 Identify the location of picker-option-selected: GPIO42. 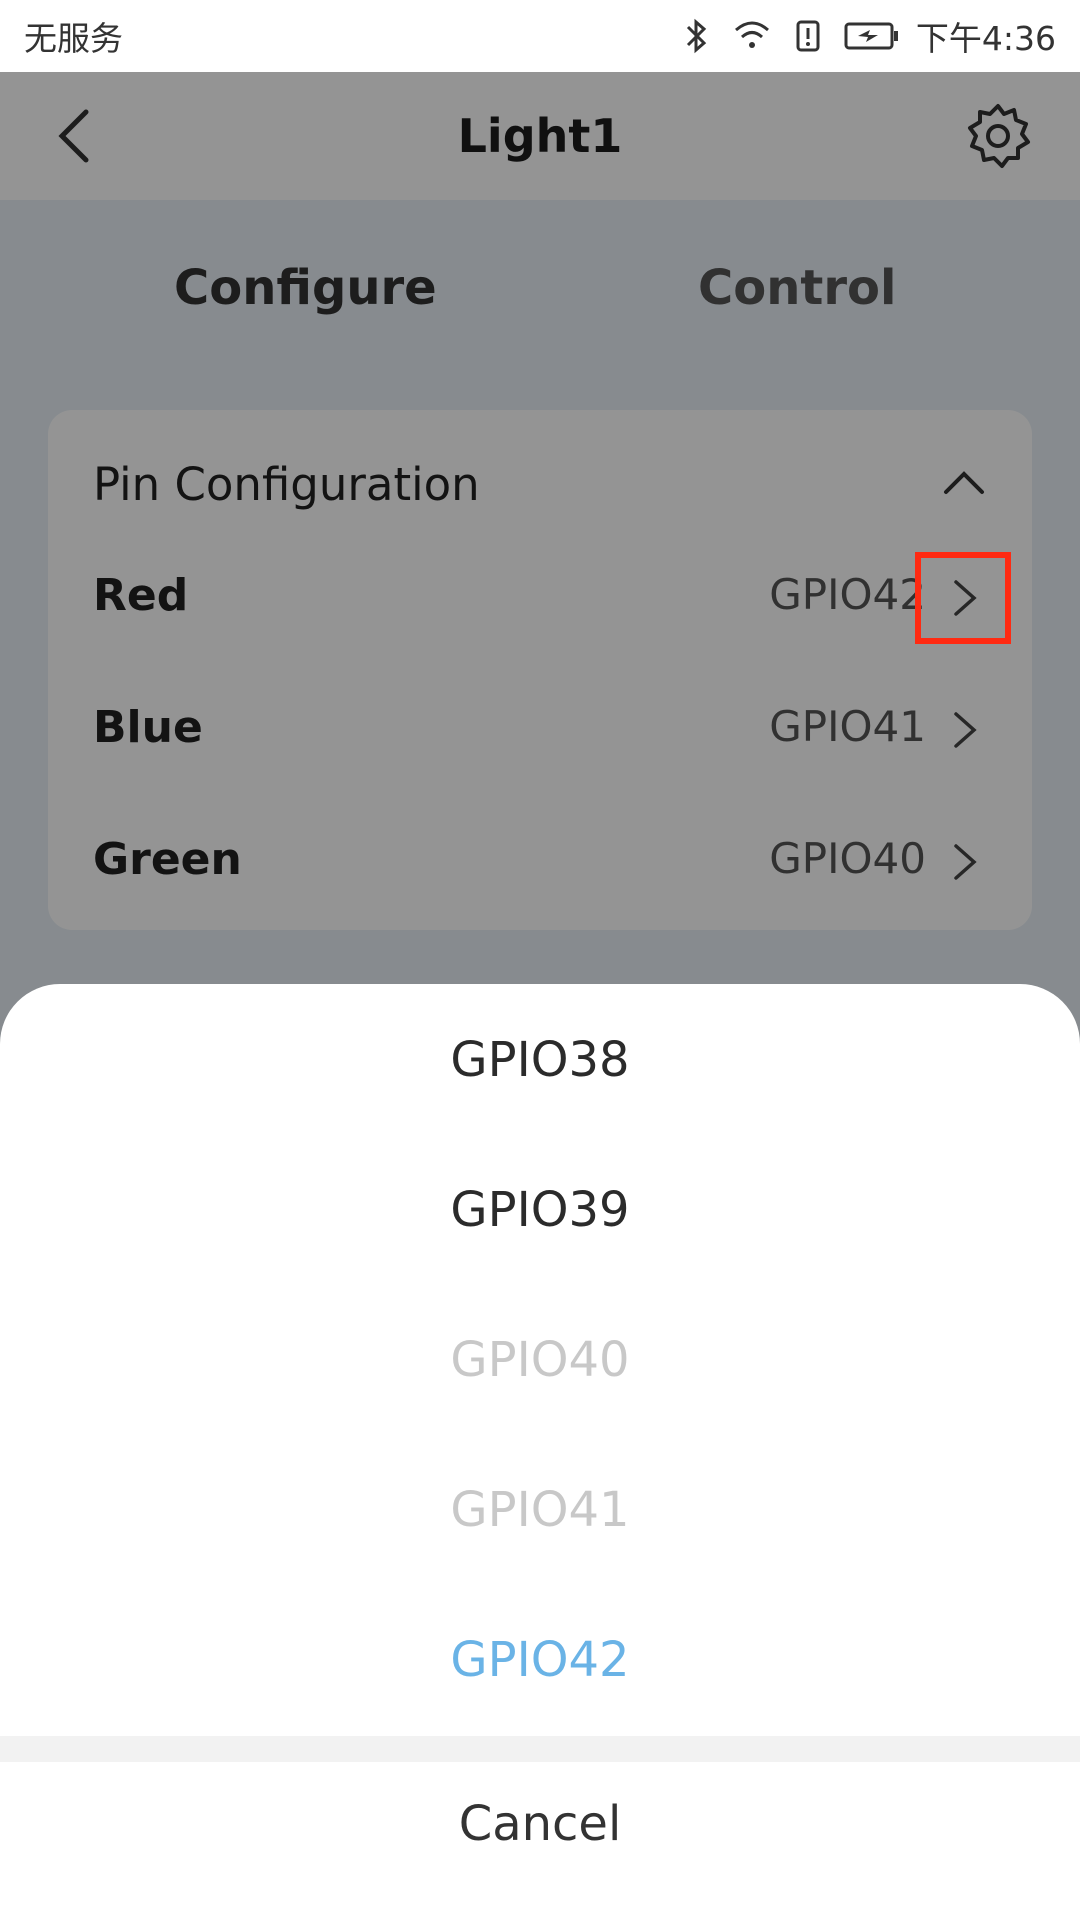
(540, 1660).